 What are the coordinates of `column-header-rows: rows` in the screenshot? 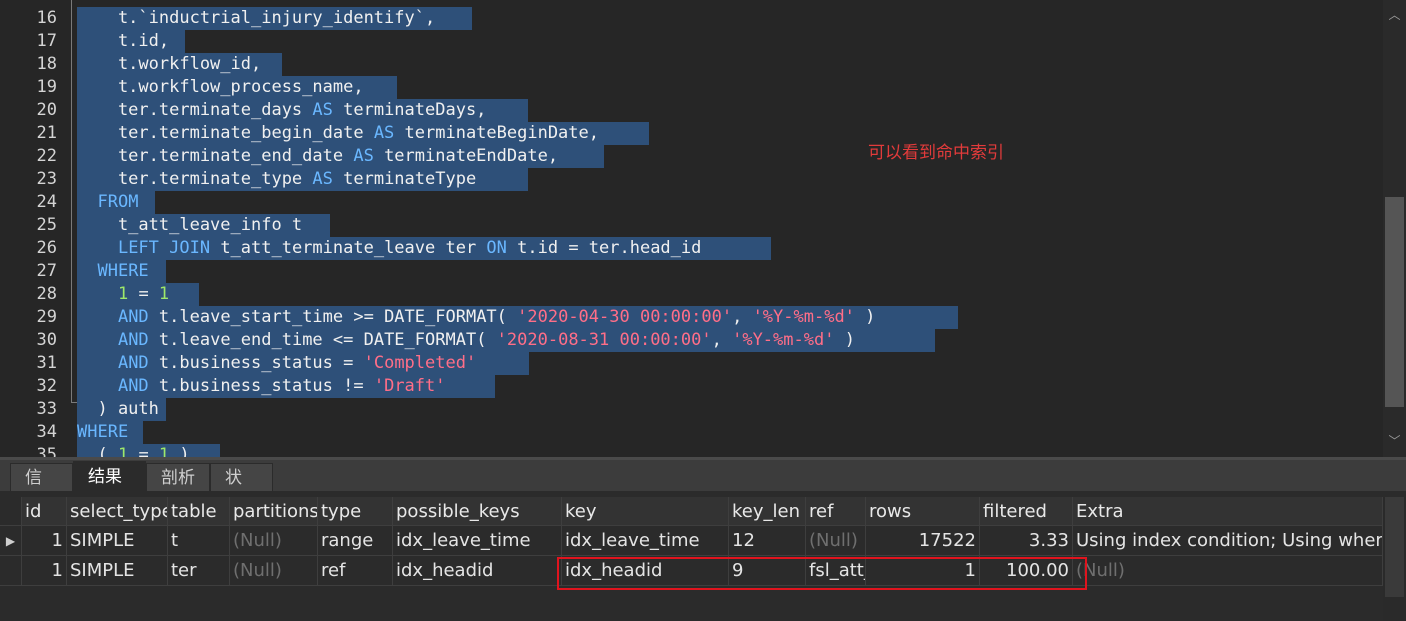 It's located at (923, 511).